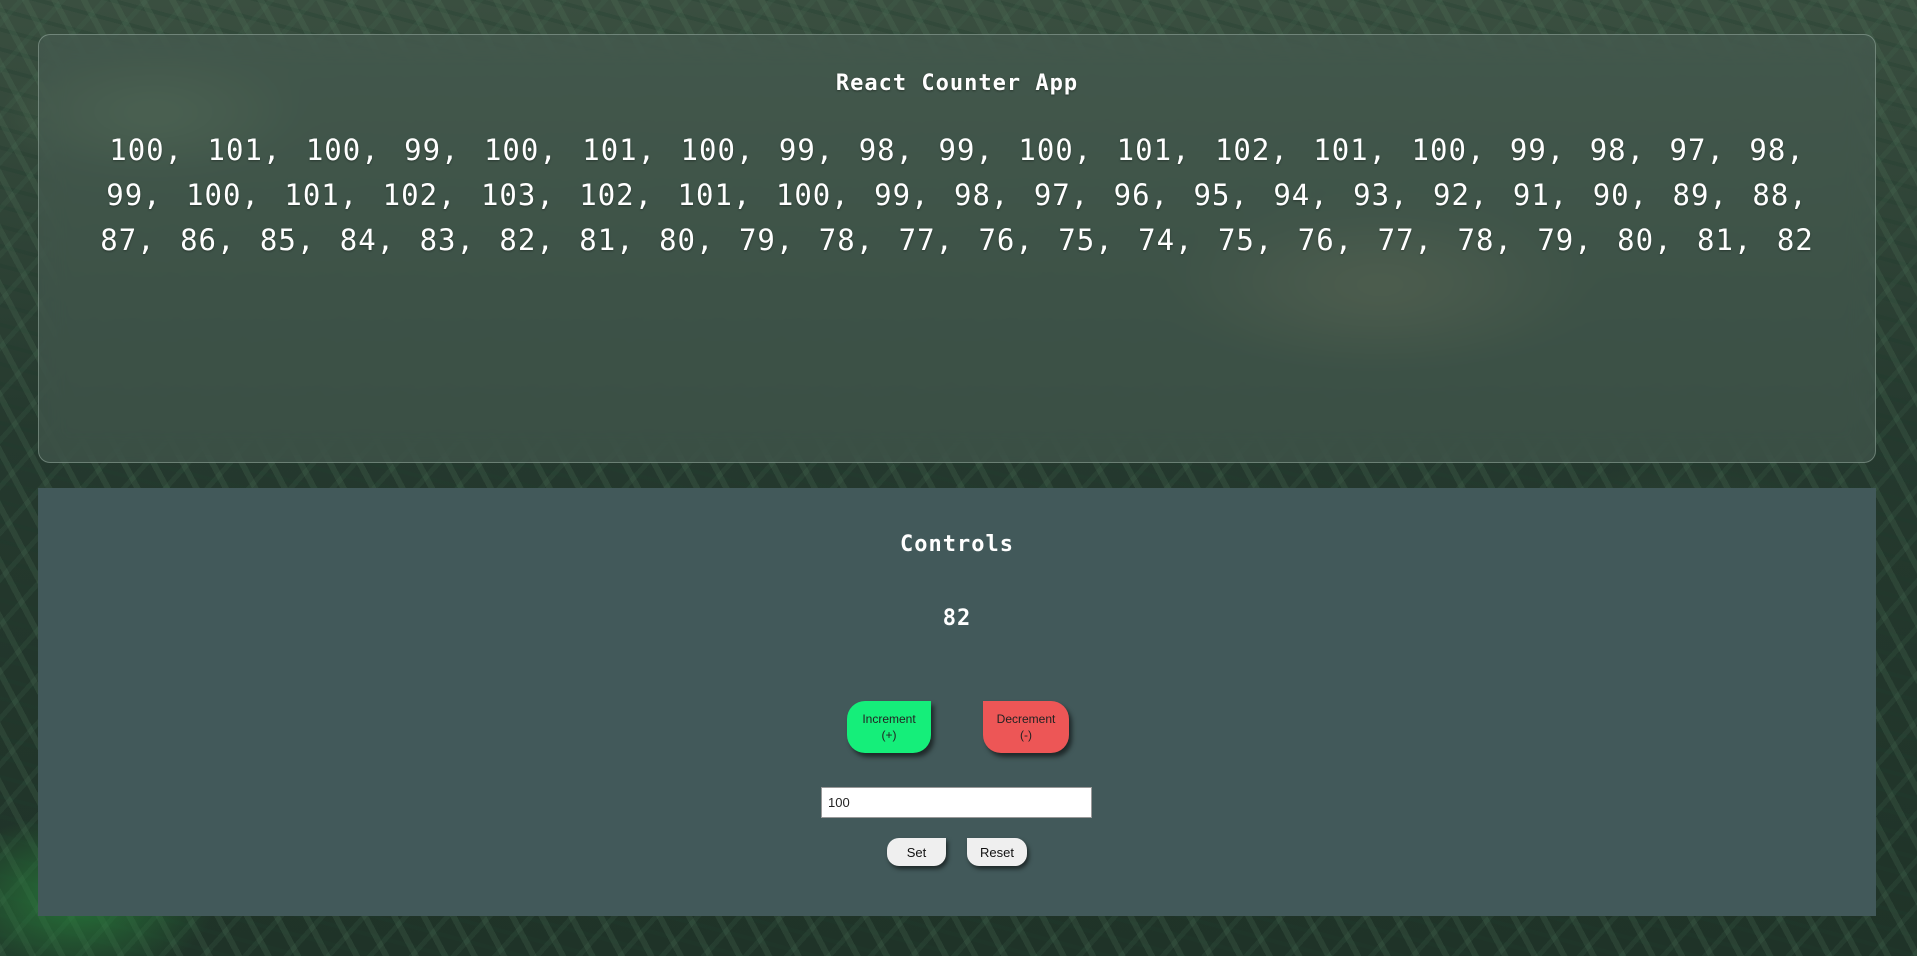  Describe the element at coordinates (957, 83) in the screenshot. I see `app-title: React Counter App` at that location.